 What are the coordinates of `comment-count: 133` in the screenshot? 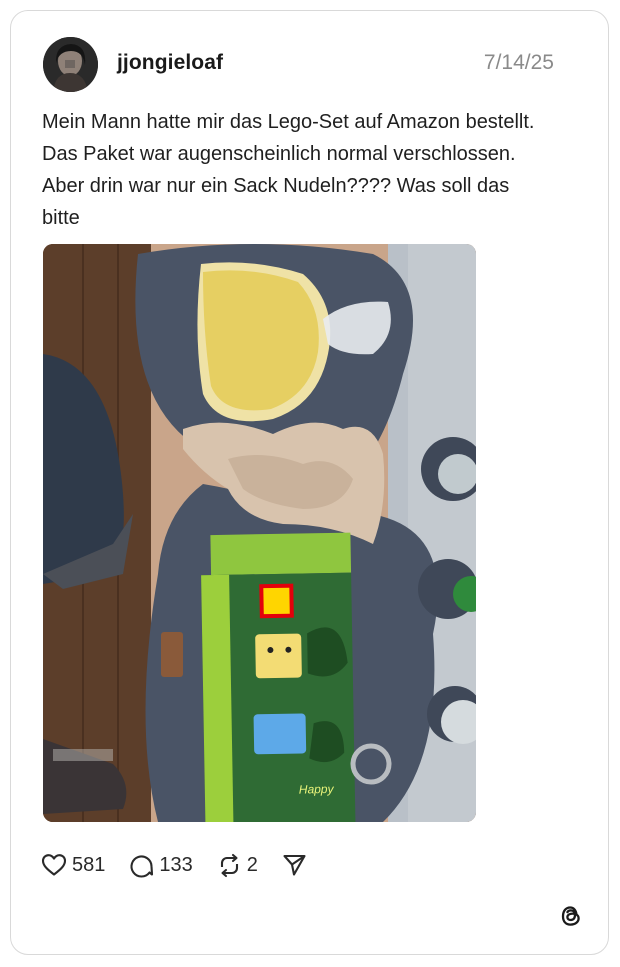 It's located at (176, 864).